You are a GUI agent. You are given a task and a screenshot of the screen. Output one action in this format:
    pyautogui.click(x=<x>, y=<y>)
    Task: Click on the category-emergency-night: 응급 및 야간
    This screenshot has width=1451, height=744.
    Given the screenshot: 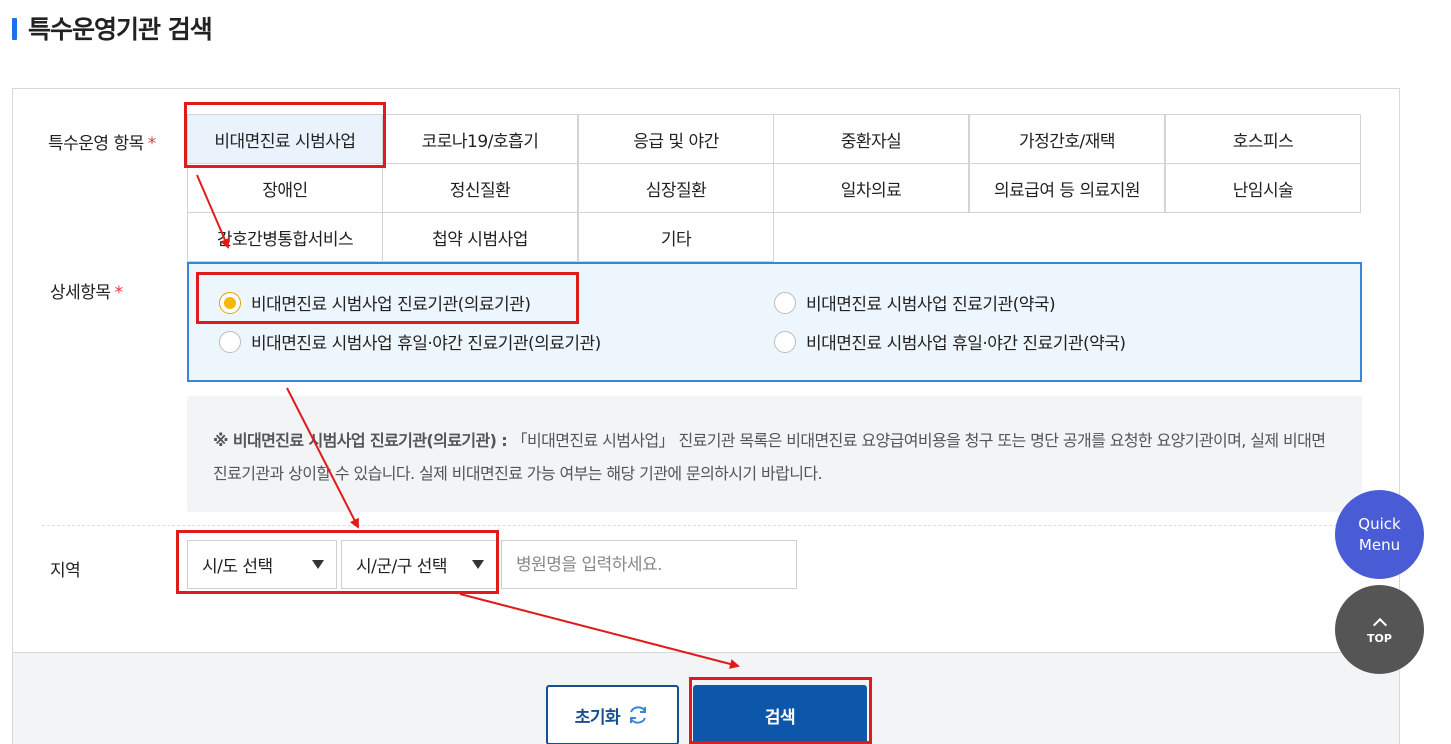 What is the action you would take?
    pyautogui.click(x=676, y=139)
    